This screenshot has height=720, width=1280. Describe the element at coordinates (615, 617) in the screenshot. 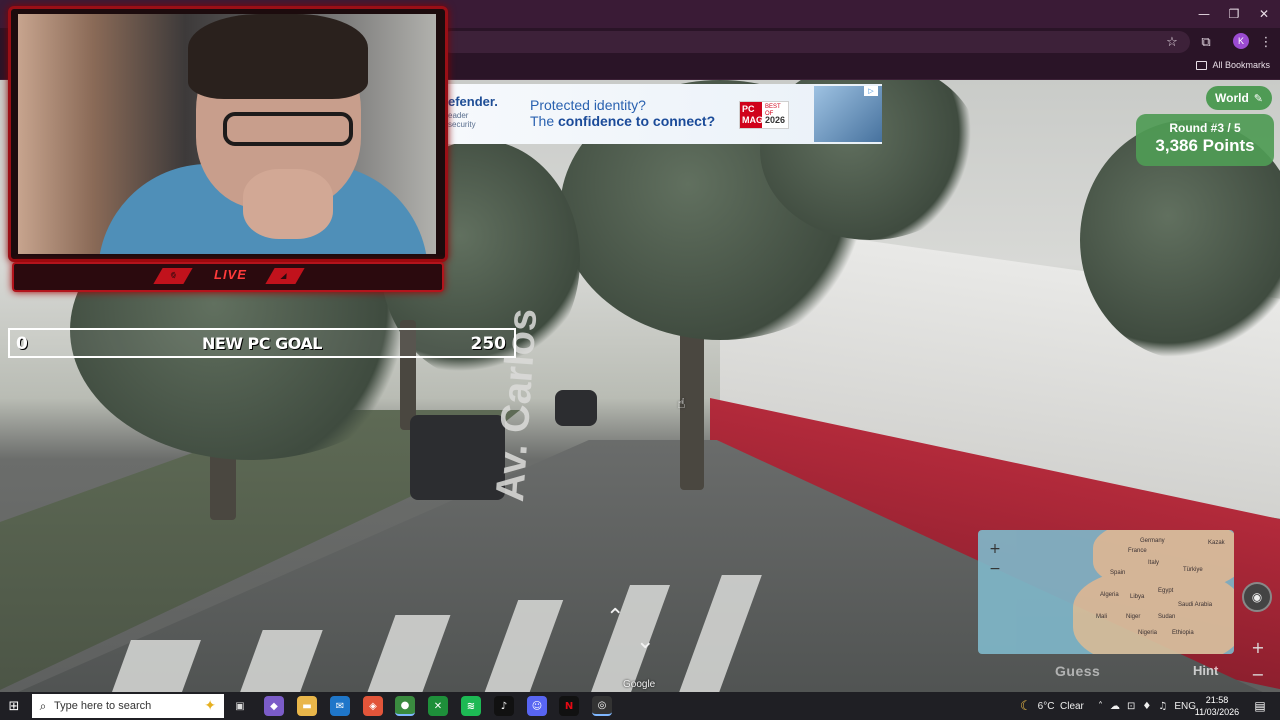

I see `move-forward-arrow-icon: ⌃` at that location.